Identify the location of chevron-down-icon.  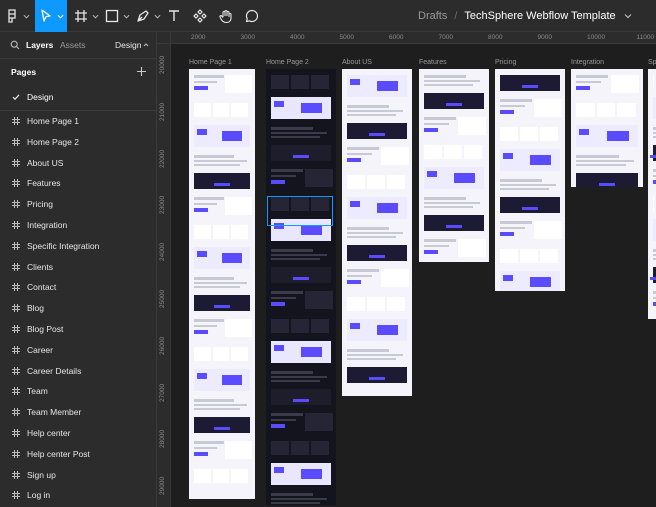
(628, 16).